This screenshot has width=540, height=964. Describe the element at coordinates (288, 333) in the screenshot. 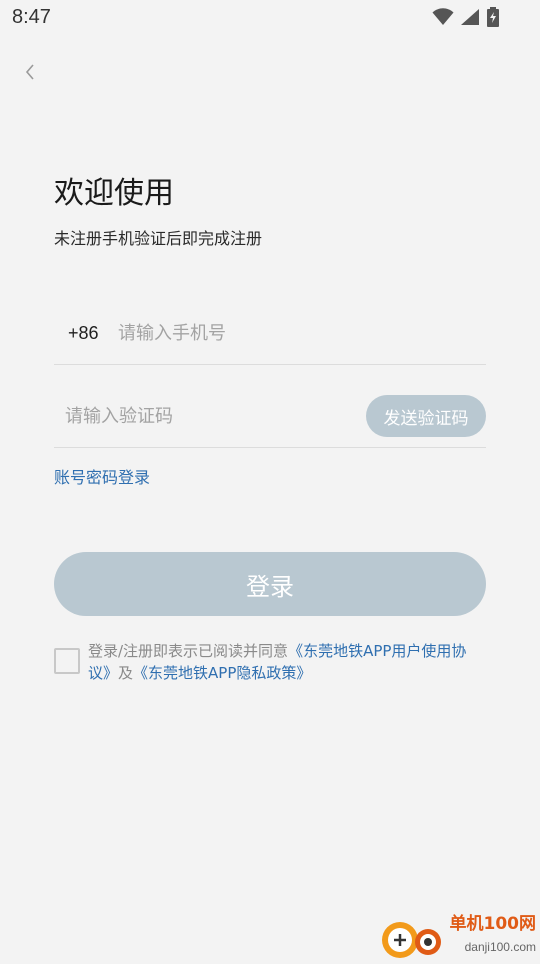

I see `phone-input` at that location.